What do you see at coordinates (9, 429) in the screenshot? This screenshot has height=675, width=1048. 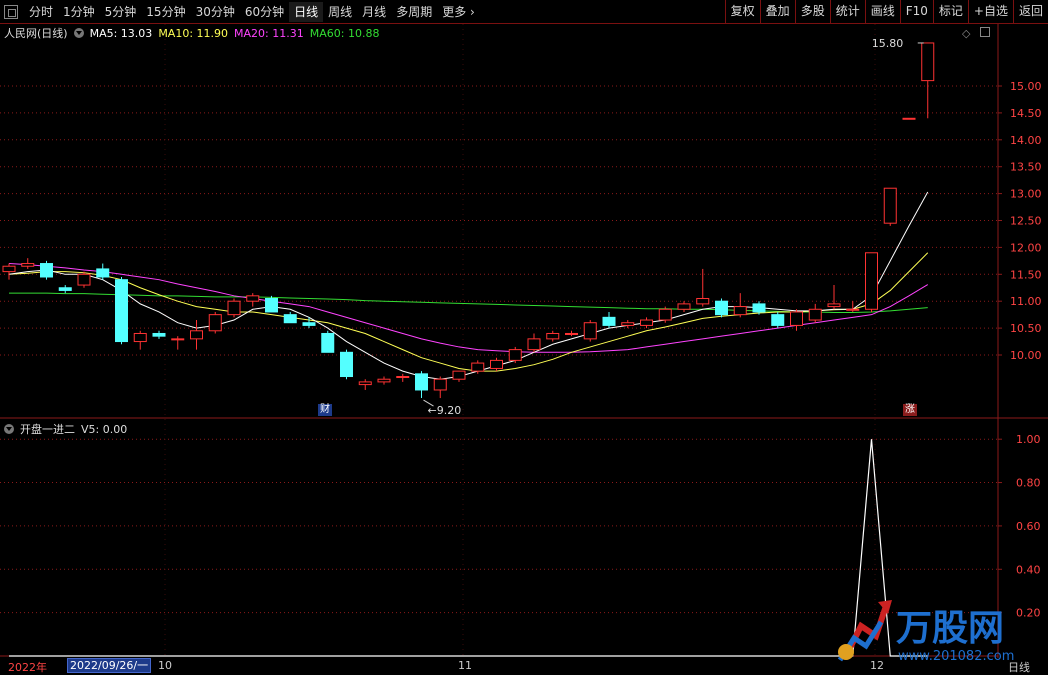 I see `indicator-dropdown-icon` at bounding box center [9, 429].